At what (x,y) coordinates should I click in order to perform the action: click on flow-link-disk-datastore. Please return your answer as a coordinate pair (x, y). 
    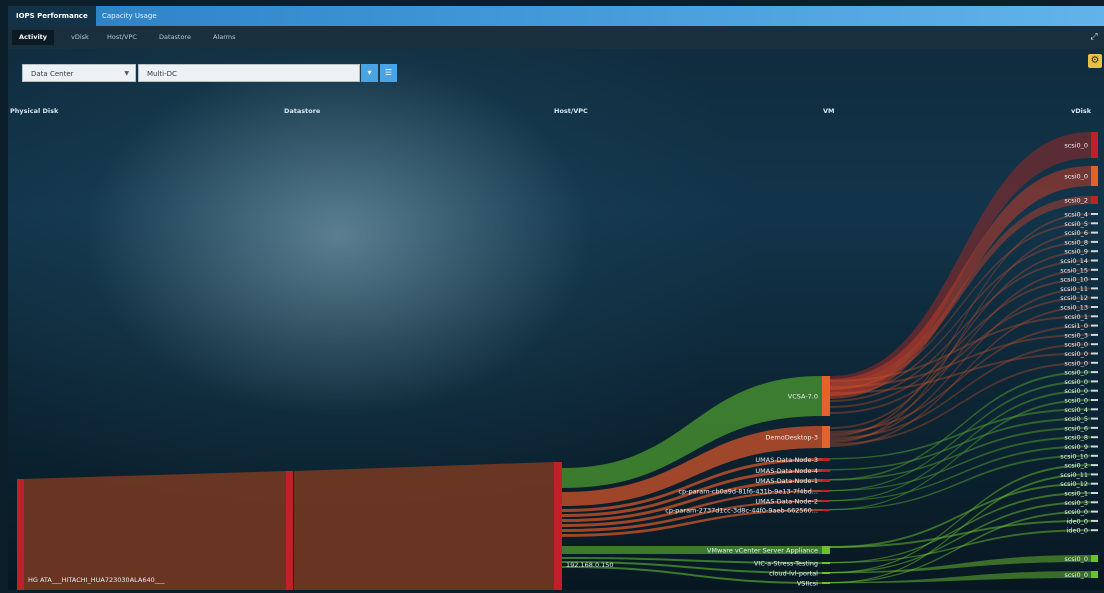
    Looking at the image, I should click on (154, 530).